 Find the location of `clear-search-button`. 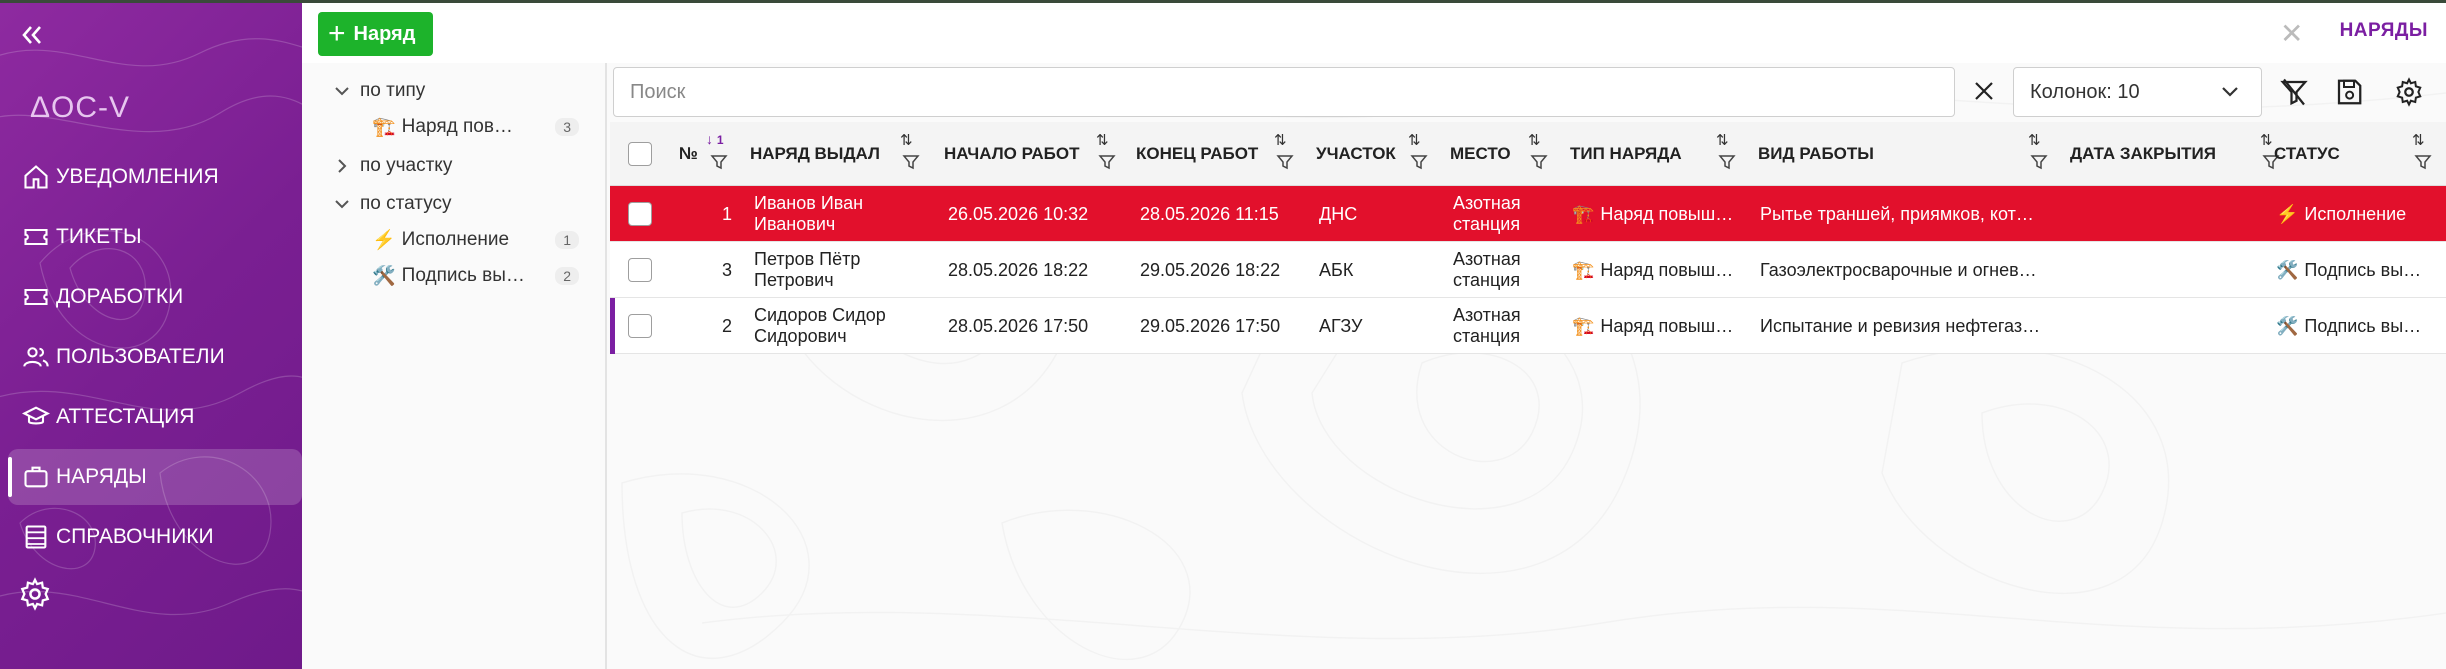

clear-search-button is located at coordinates (1984, 91).